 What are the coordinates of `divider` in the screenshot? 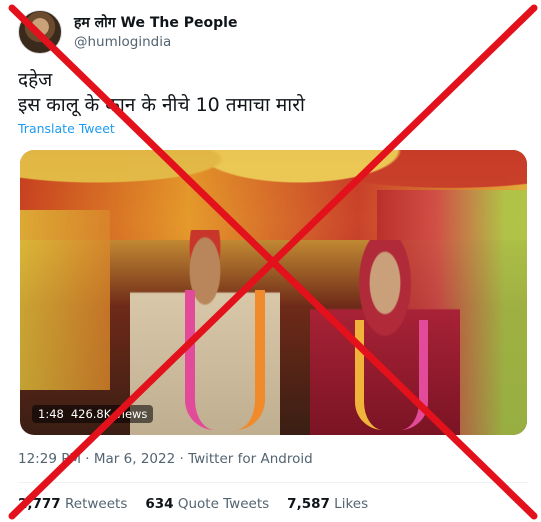 It's located at (273, 482).